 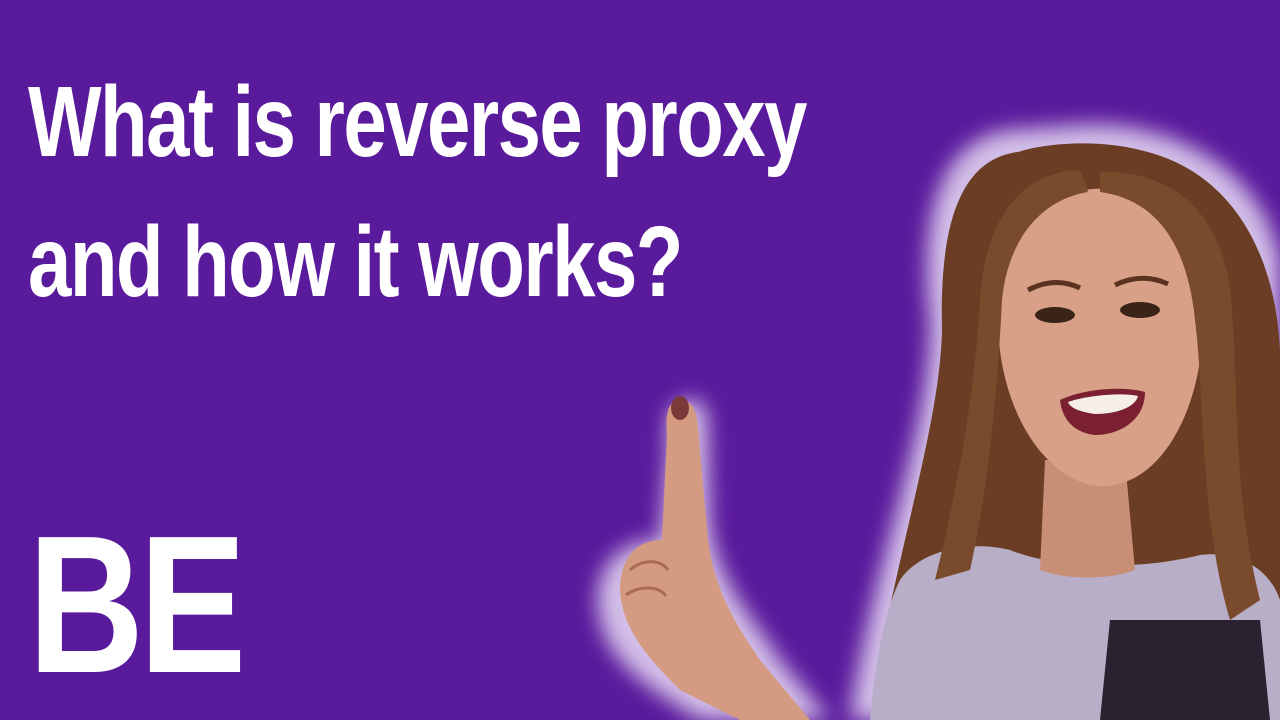 I want to click on right-eye, so click(x=1140, y=310).